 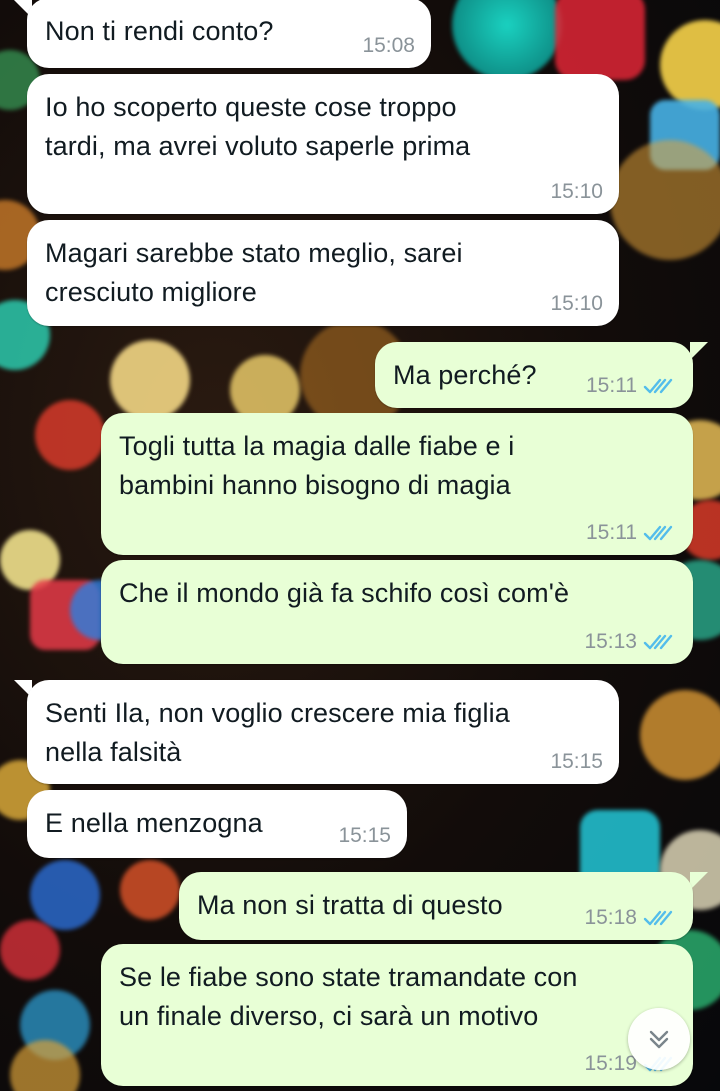 I want to click on message-time: 15:08, so click(x=388, y=45).